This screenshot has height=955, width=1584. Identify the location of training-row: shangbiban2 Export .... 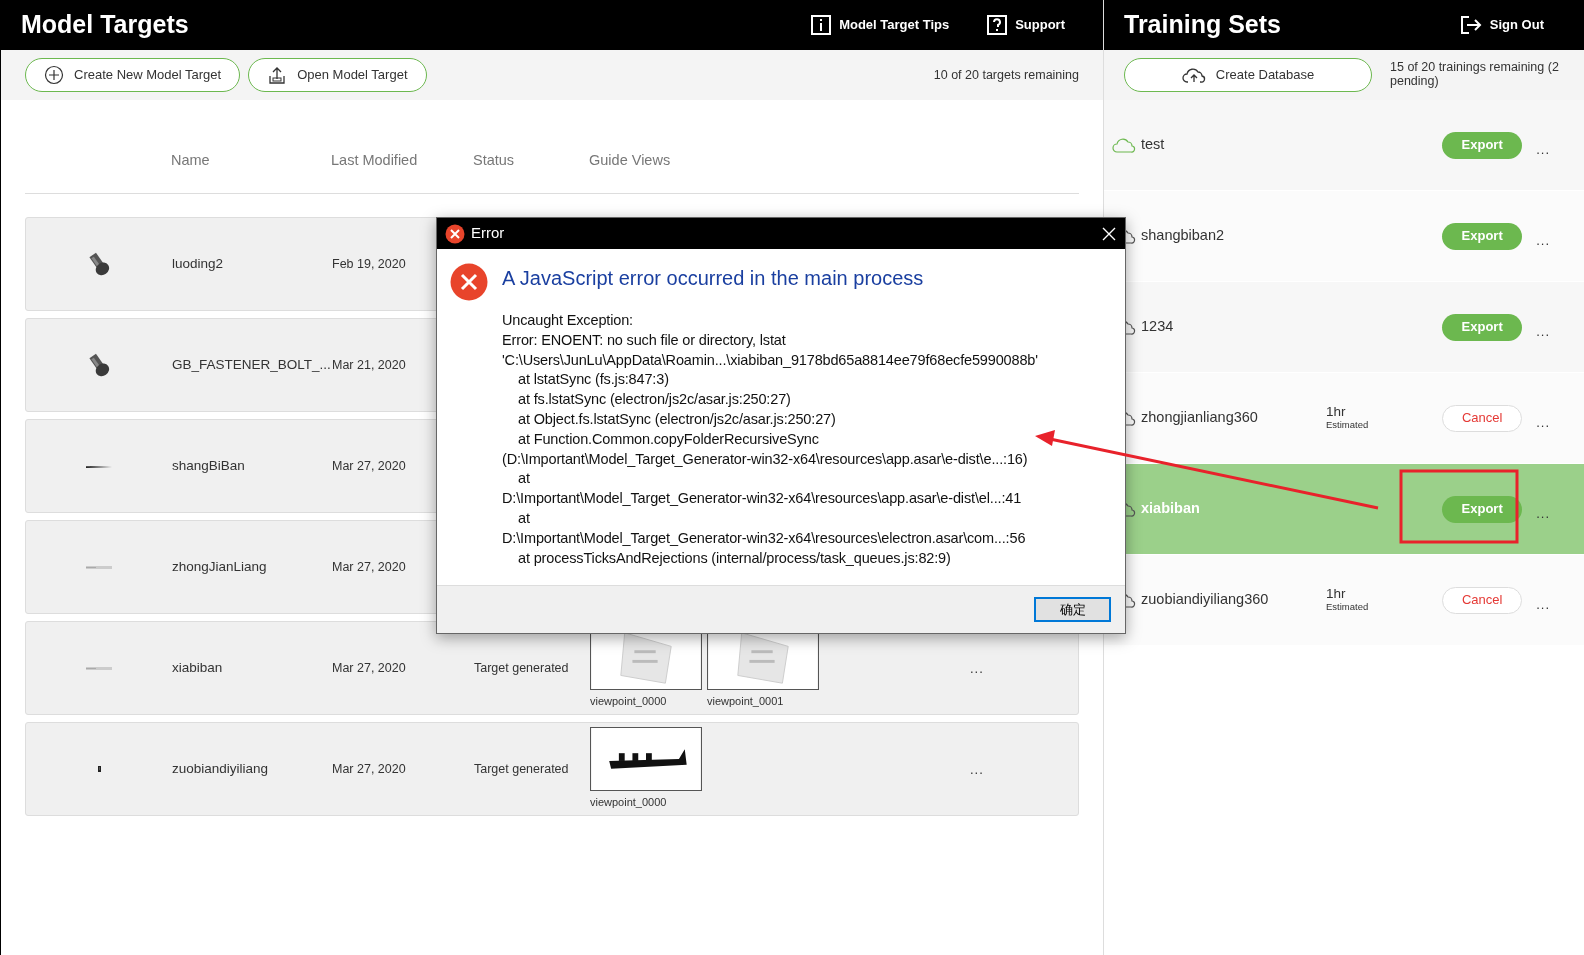
(1344, 236).